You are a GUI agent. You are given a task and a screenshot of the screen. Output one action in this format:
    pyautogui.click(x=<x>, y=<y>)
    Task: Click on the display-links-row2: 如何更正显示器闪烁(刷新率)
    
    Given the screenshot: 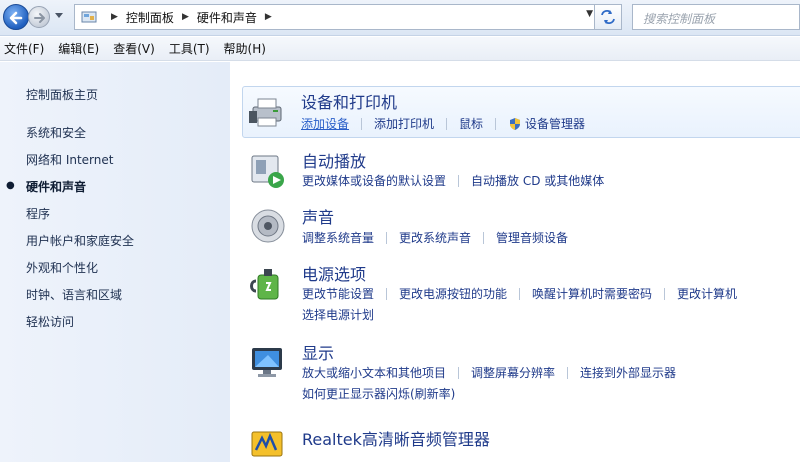 What is the action you would take?
    pyautogui.click(x=378, y=393)
    